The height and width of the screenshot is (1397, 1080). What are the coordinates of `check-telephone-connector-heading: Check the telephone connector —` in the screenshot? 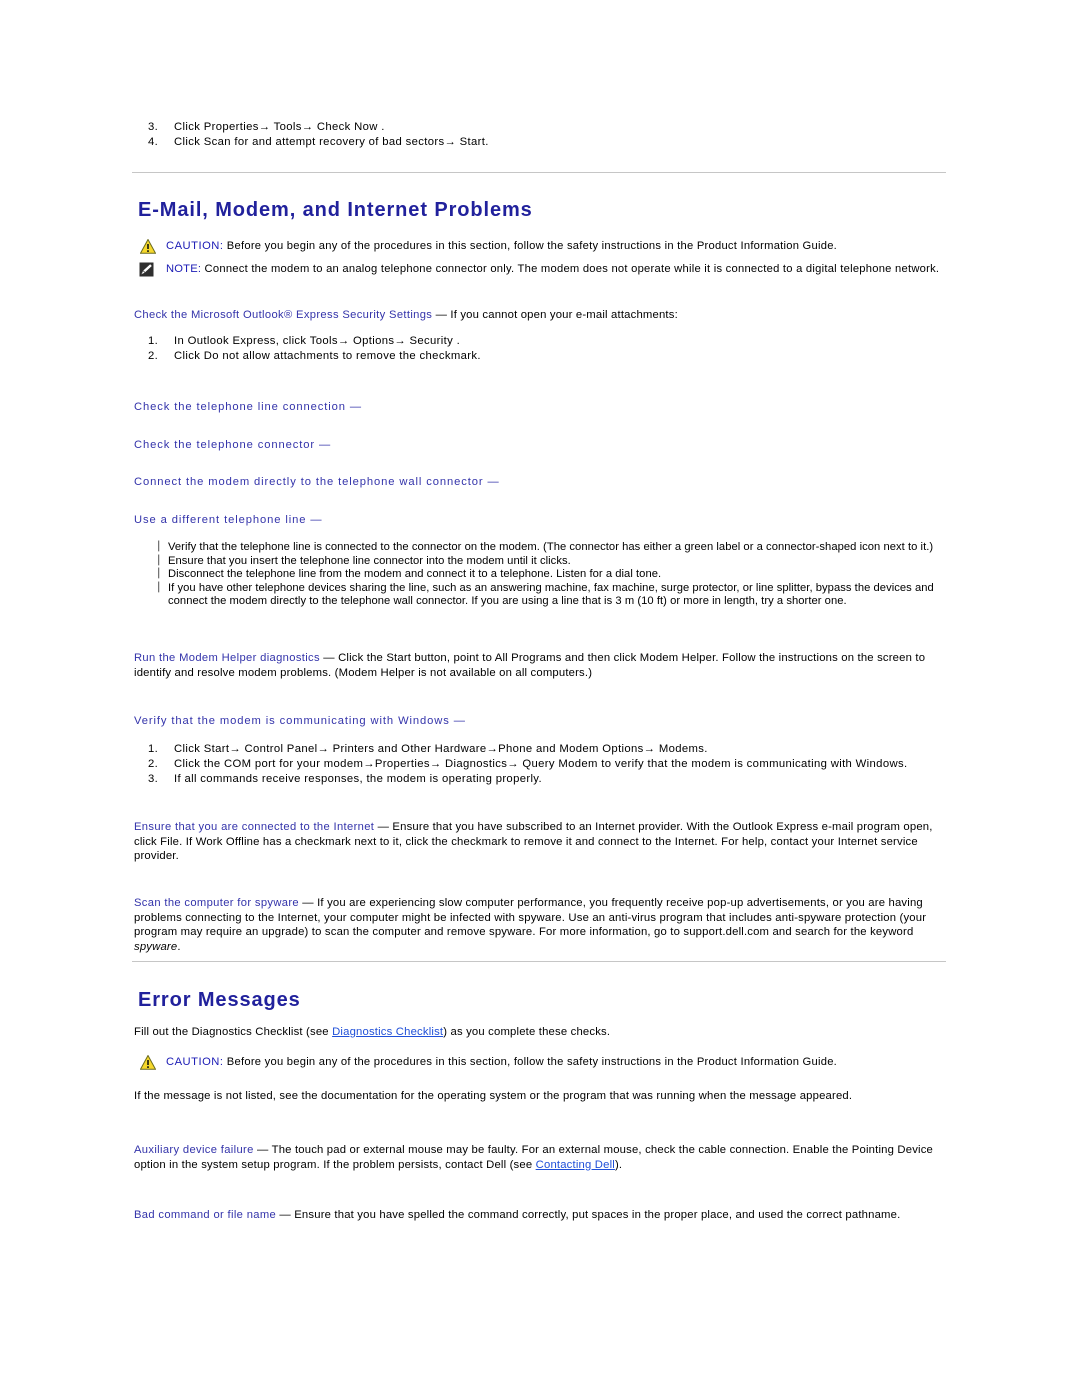 It's located at (233, 445).